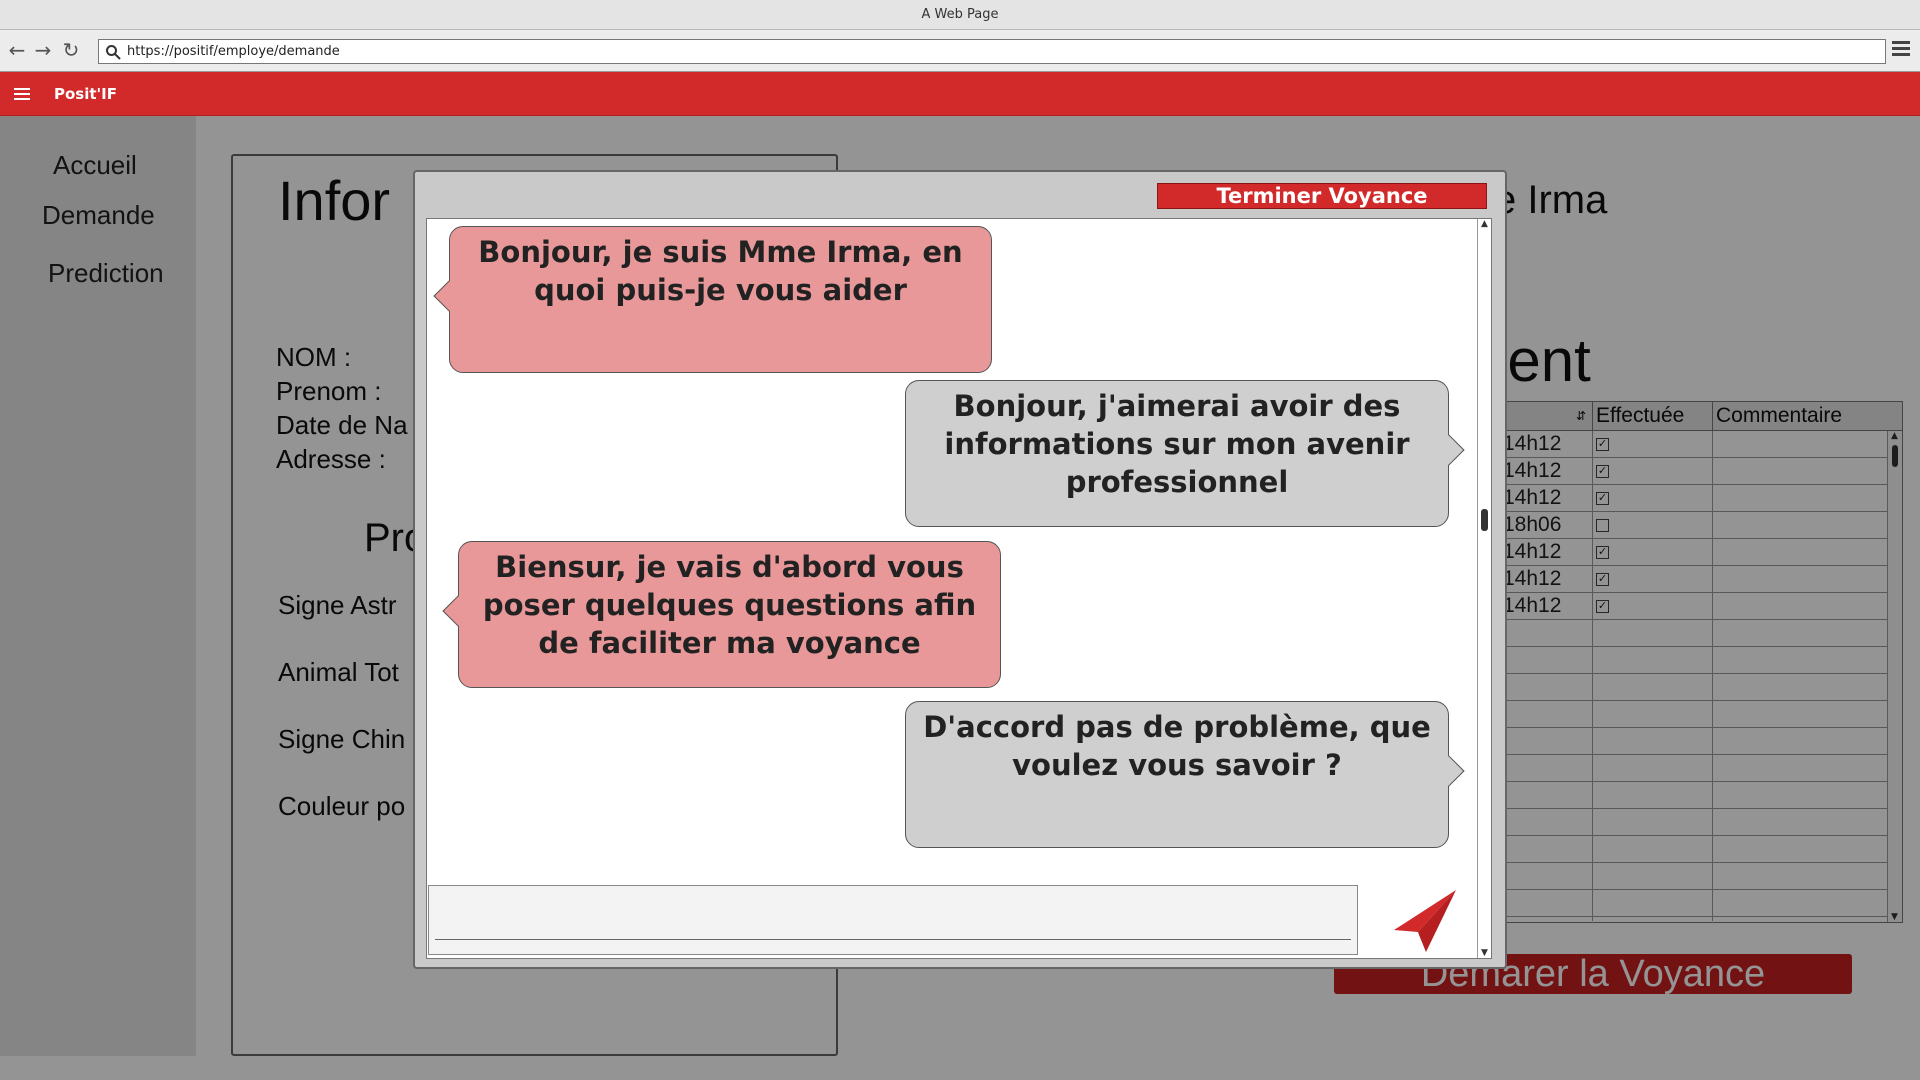  What do you see at coordinates (71, 50) in the screenshot?
I see `reload-icon: ↻` at bounding box center [71, 50].